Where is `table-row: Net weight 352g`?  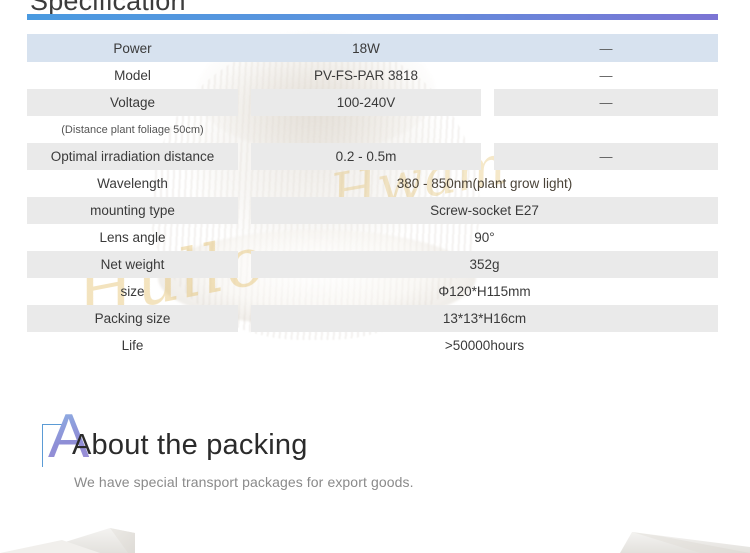
table-row: Net weight 352g is located at coordinates (372, 264).